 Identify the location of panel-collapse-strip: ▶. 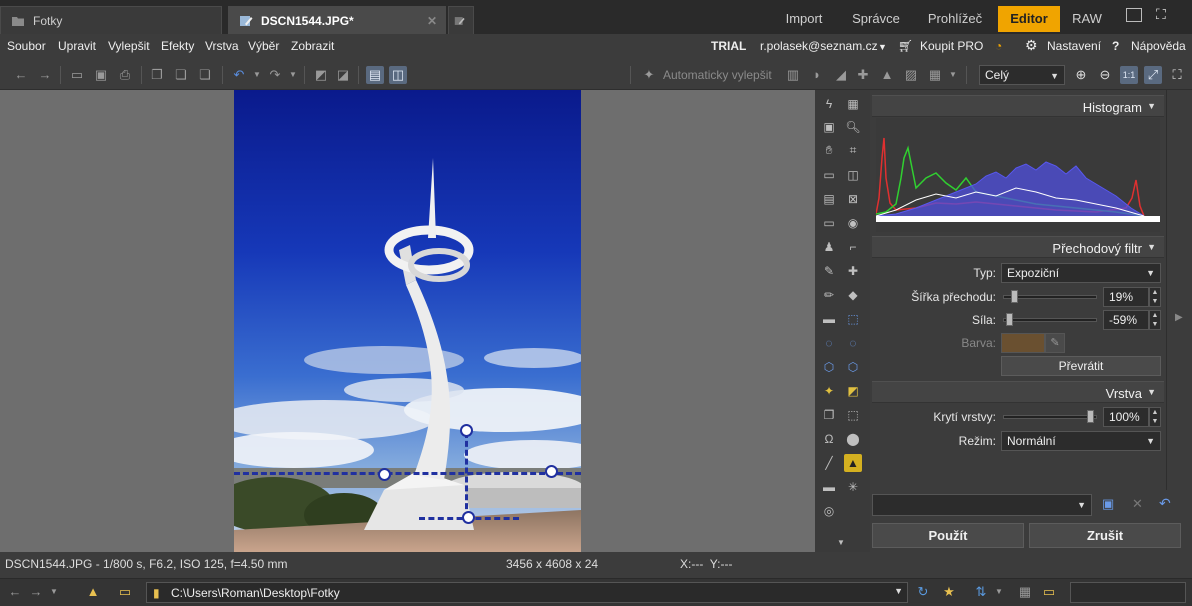
(1179, 321).